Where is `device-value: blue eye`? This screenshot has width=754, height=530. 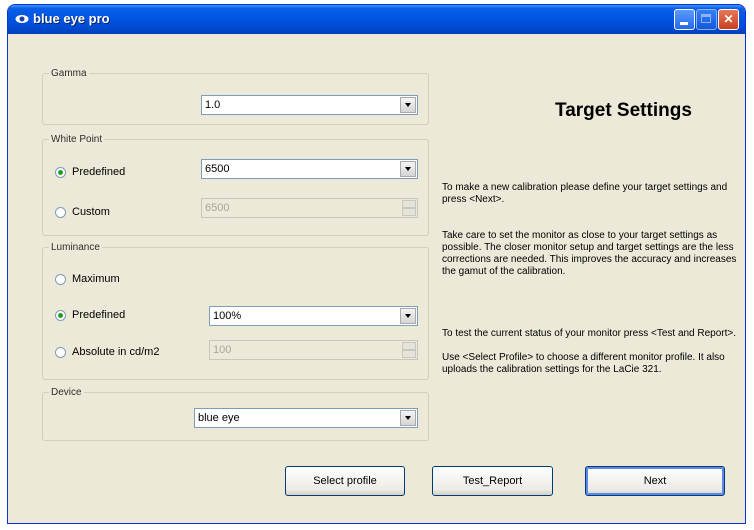
device-value: blue eye is located at coordinates (219, 418).